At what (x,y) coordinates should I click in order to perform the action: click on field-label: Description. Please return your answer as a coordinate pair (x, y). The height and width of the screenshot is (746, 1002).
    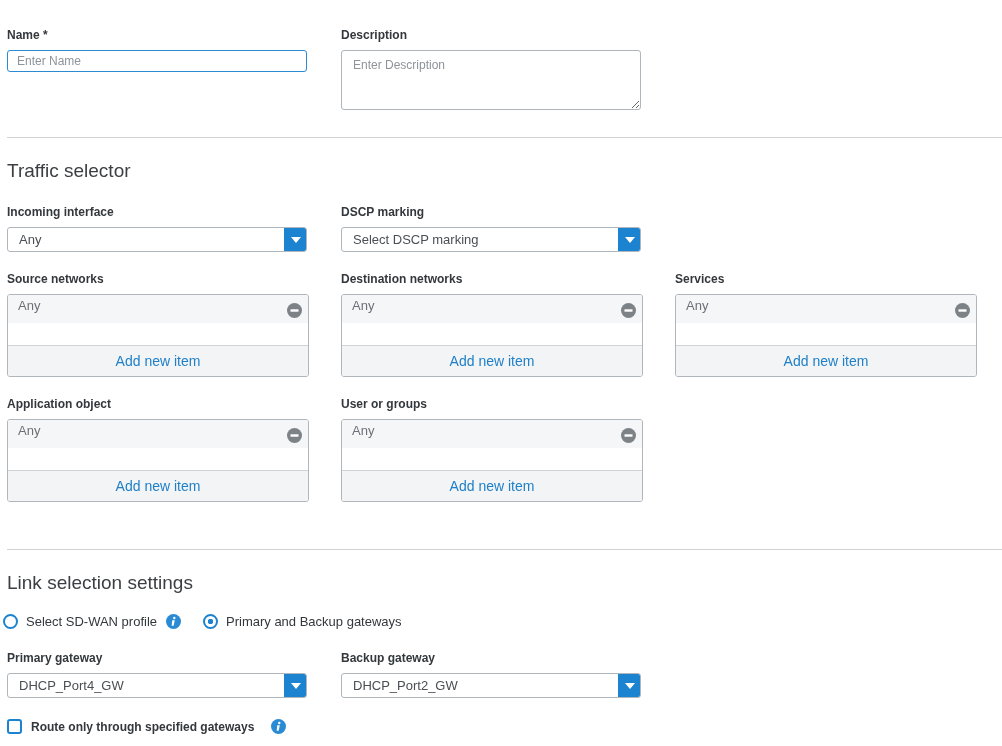
    Looking at the image, I should click on (374, 35).